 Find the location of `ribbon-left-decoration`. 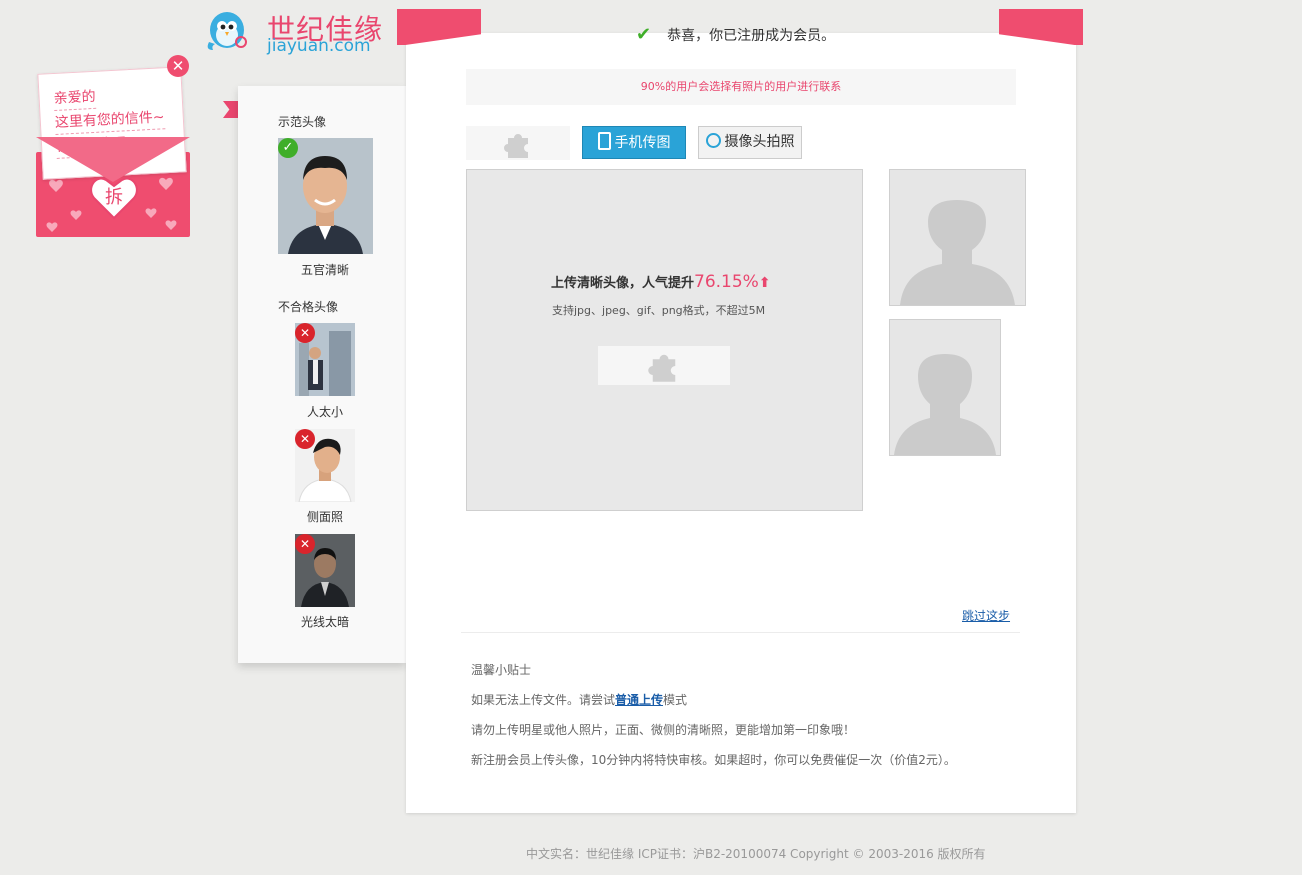

ribbon-left-decoration is located at coordinates (231, 109).